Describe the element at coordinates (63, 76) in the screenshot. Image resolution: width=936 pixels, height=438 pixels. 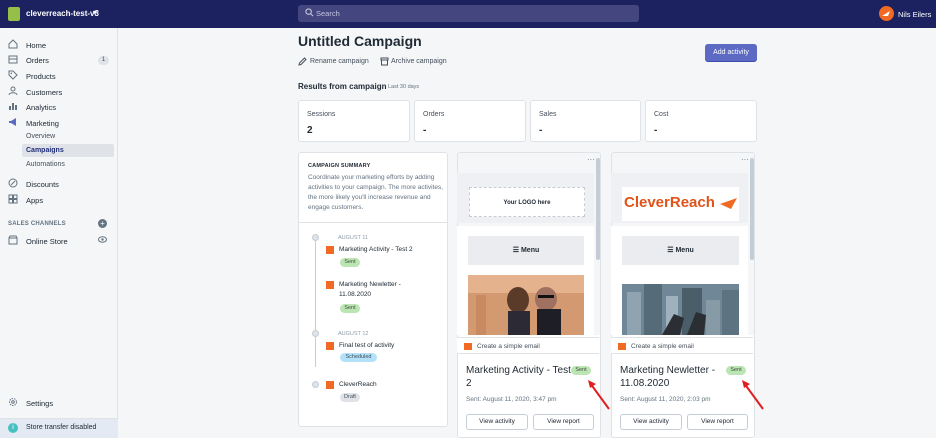
I see `sidebar-item-products: Products` at that location.